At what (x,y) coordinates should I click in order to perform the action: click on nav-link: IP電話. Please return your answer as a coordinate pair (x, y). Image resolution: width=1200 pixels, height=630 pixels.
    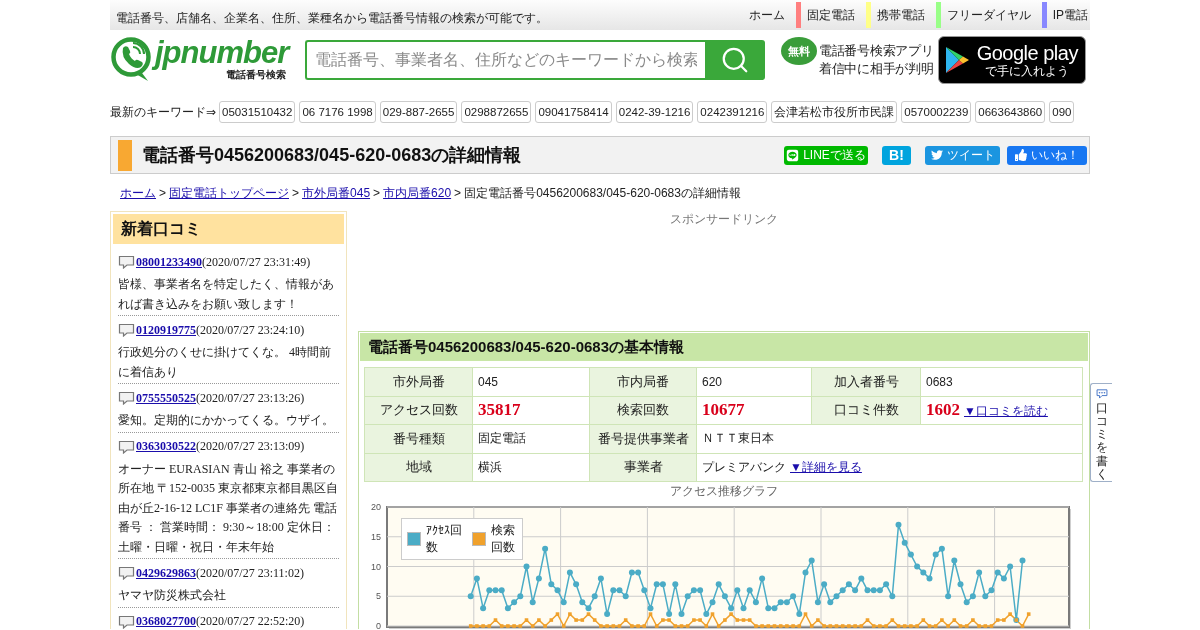
    Looking at the image, I should click on (1068, 15).